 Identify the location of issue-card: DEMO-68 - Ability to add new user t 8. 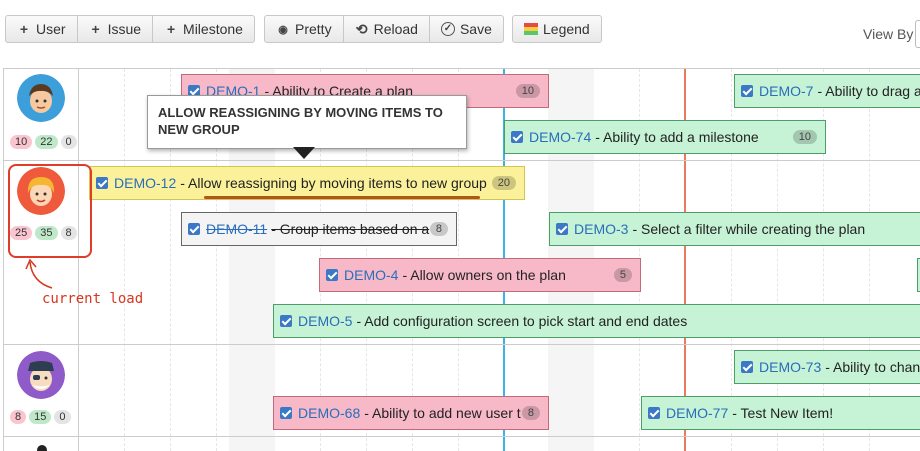
(411, 413).